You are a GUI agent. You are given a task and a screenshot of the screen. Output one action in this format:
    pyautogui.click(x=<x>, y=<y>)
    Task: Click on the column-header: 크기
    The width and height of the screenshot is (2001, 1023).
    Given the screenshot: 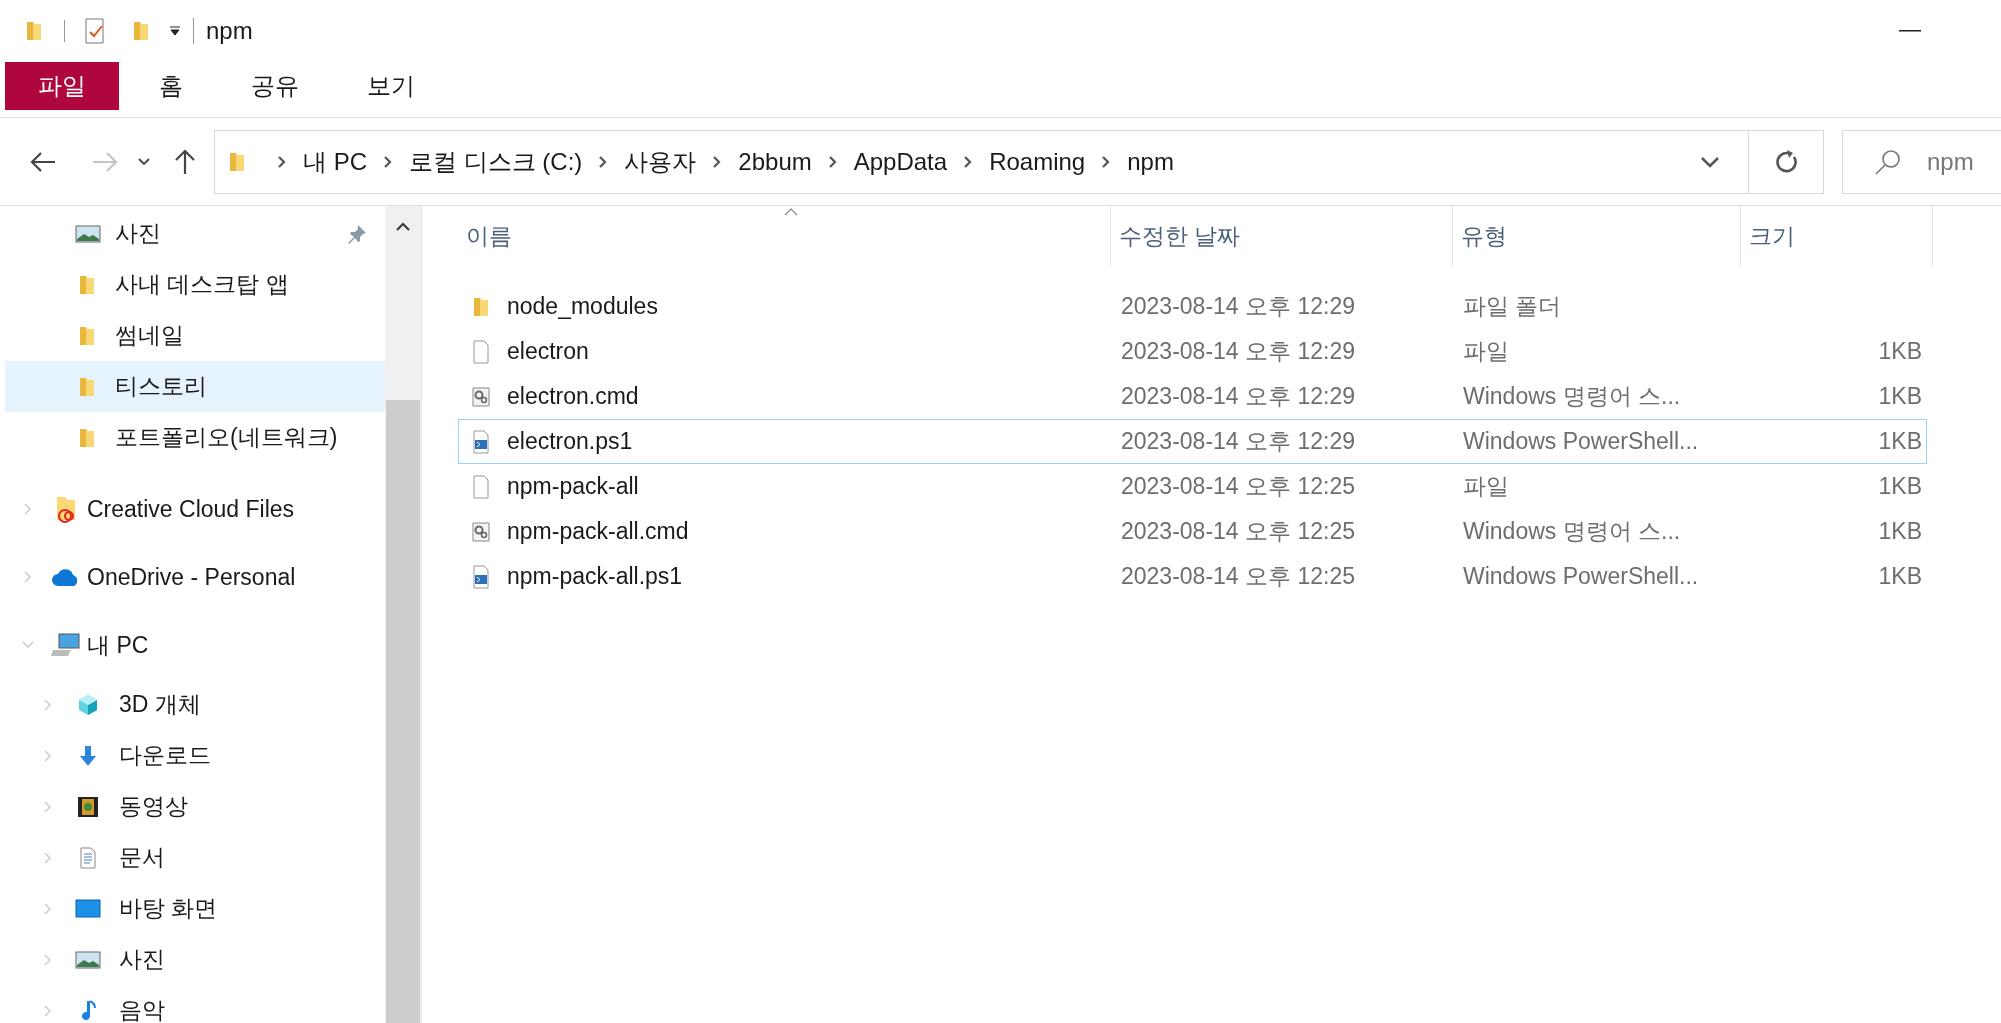 What is the action you would take?
    pyautogui.click(x=1837, y=236)
    